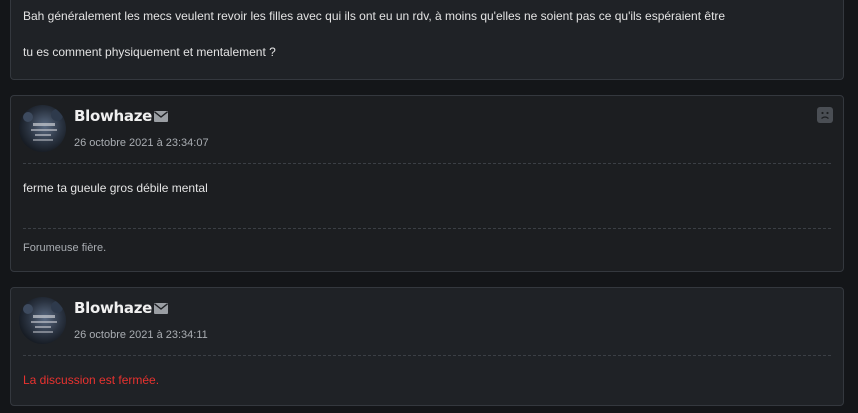 Image resolution: width=858 pixels, height=413 pixels. Describe the element at coordinates (141, 143) in the screenshot. I see `post-date: 26 octobre 2021 à 23:34:07` at that location.